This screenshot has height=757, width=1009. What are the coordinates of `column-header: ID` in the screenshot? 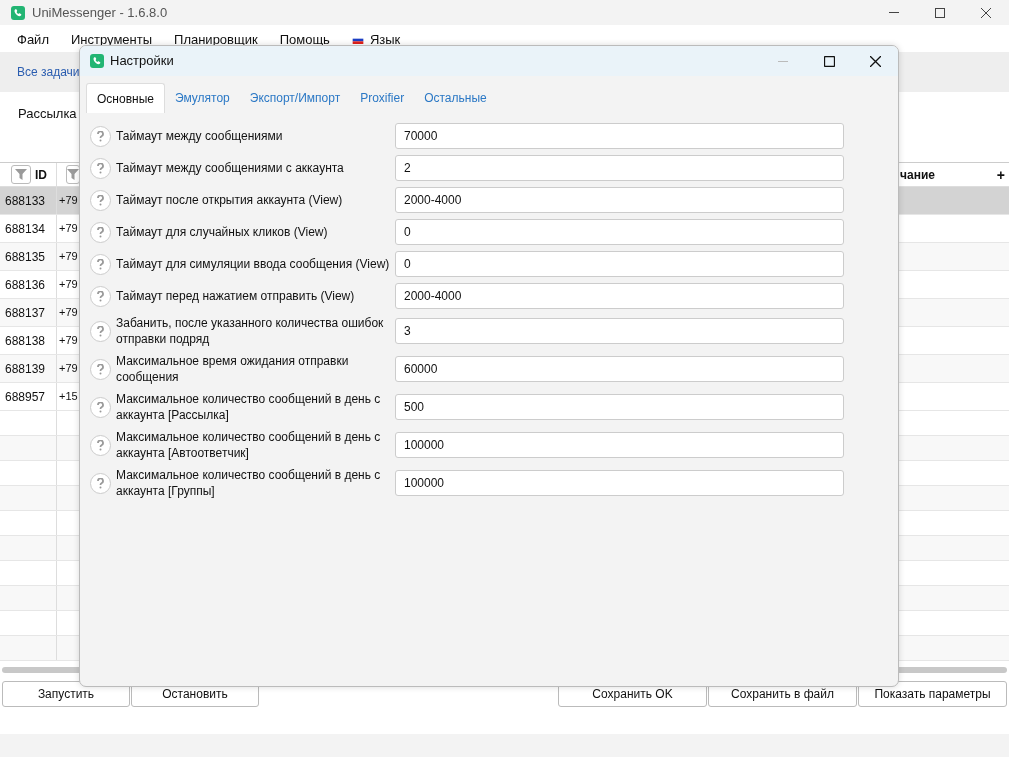 It's located at (28, 174).